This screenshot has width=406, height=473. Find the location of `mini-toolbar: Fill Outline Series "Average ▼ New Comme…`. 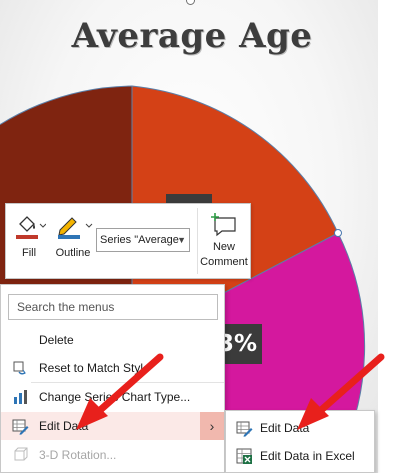

mini-toolbar: Fill Outline Series "Average ▼ New Comme… is located at coordinates (128, 241).